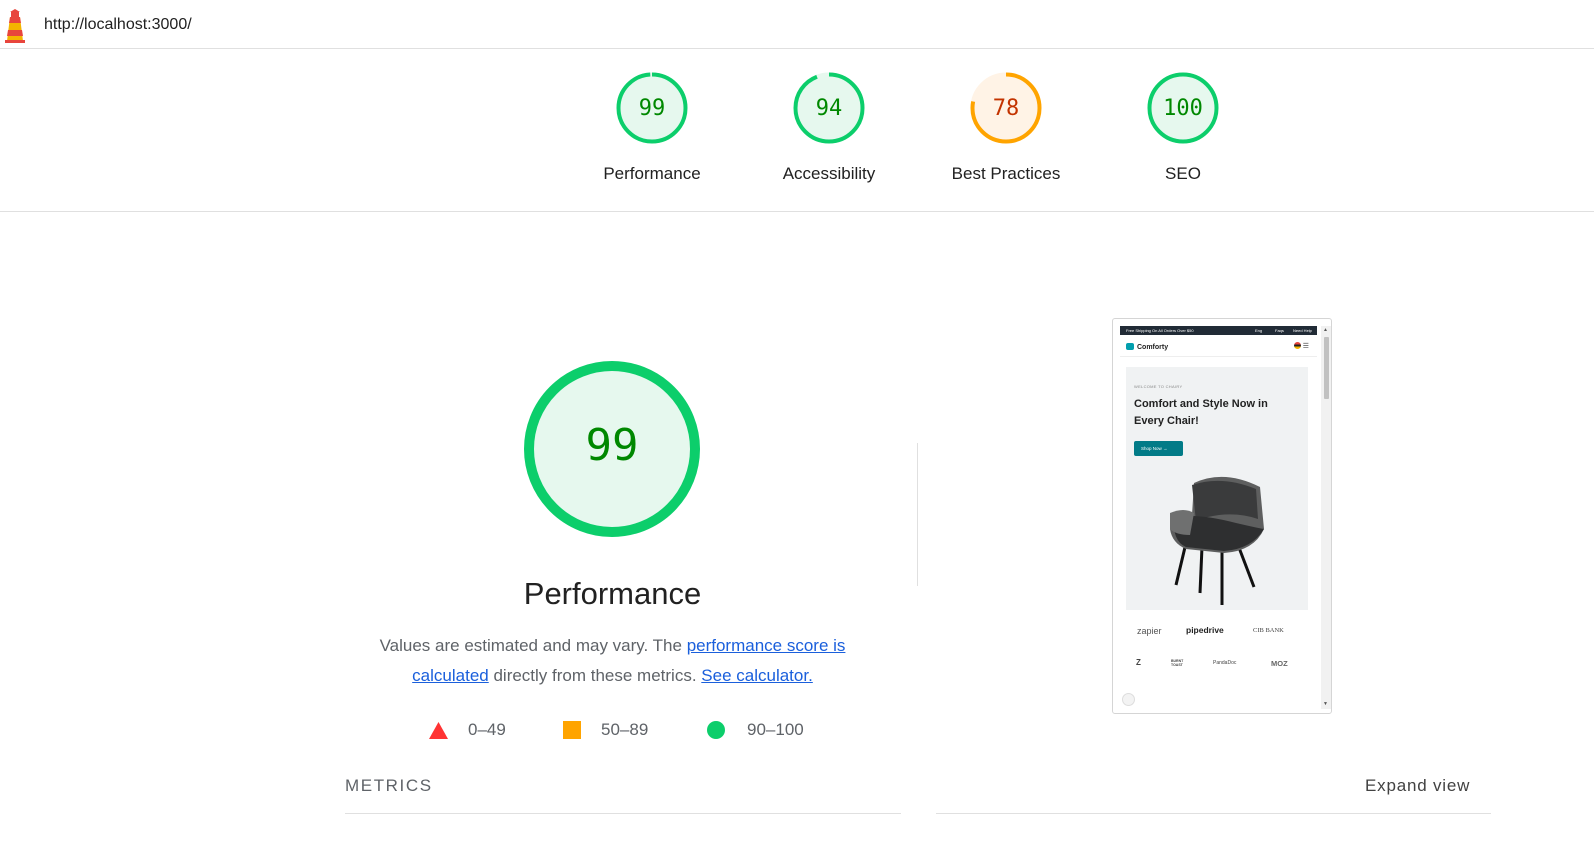 Image resolution: width=1594 pixels, height=849 pixels. I want to click on legend-pass: 90–100, so click(755, 730).